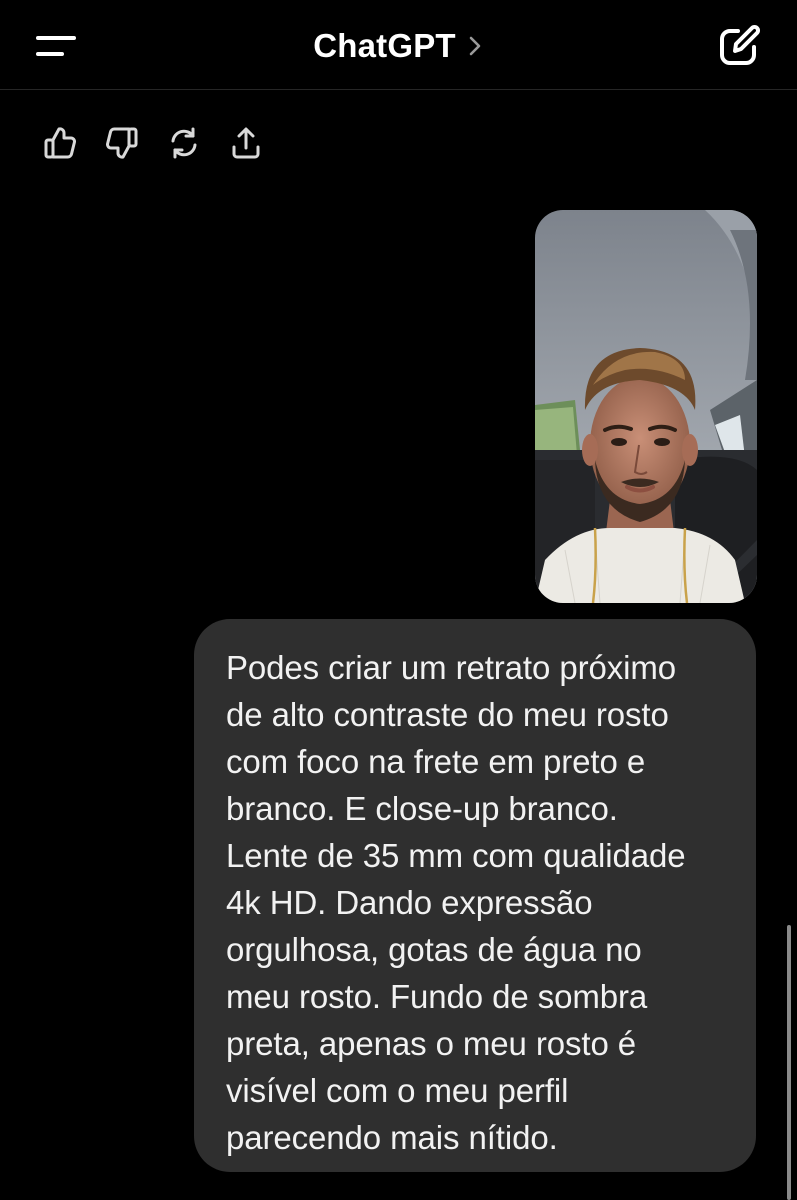 The height and width of the screenshot is (1200, 797). Describe the element at coordinates (122, 143) in the screenshot. I see `thumbs-down-icon` at that location.